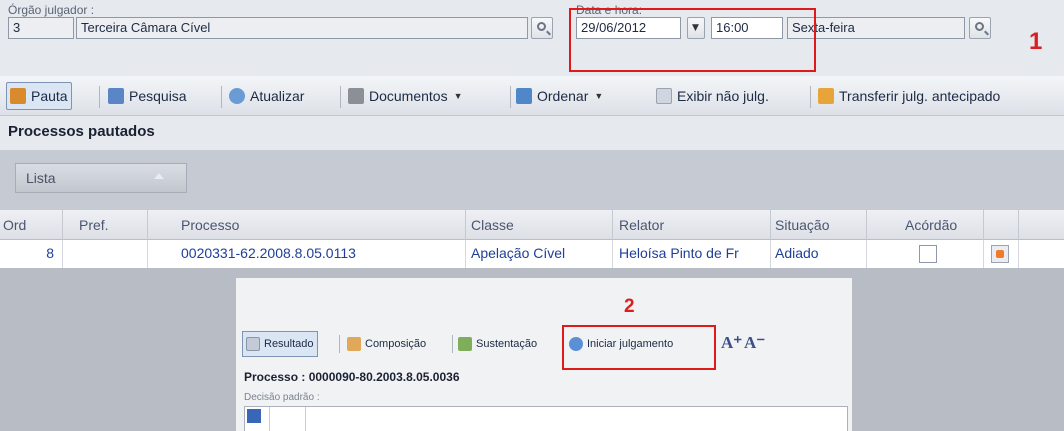 This screenshot has width=1064, height=431. What do you see at coordinates (826, 96) in the screenshot?
I see `transfer-icon` at bounding box center [826, 96].